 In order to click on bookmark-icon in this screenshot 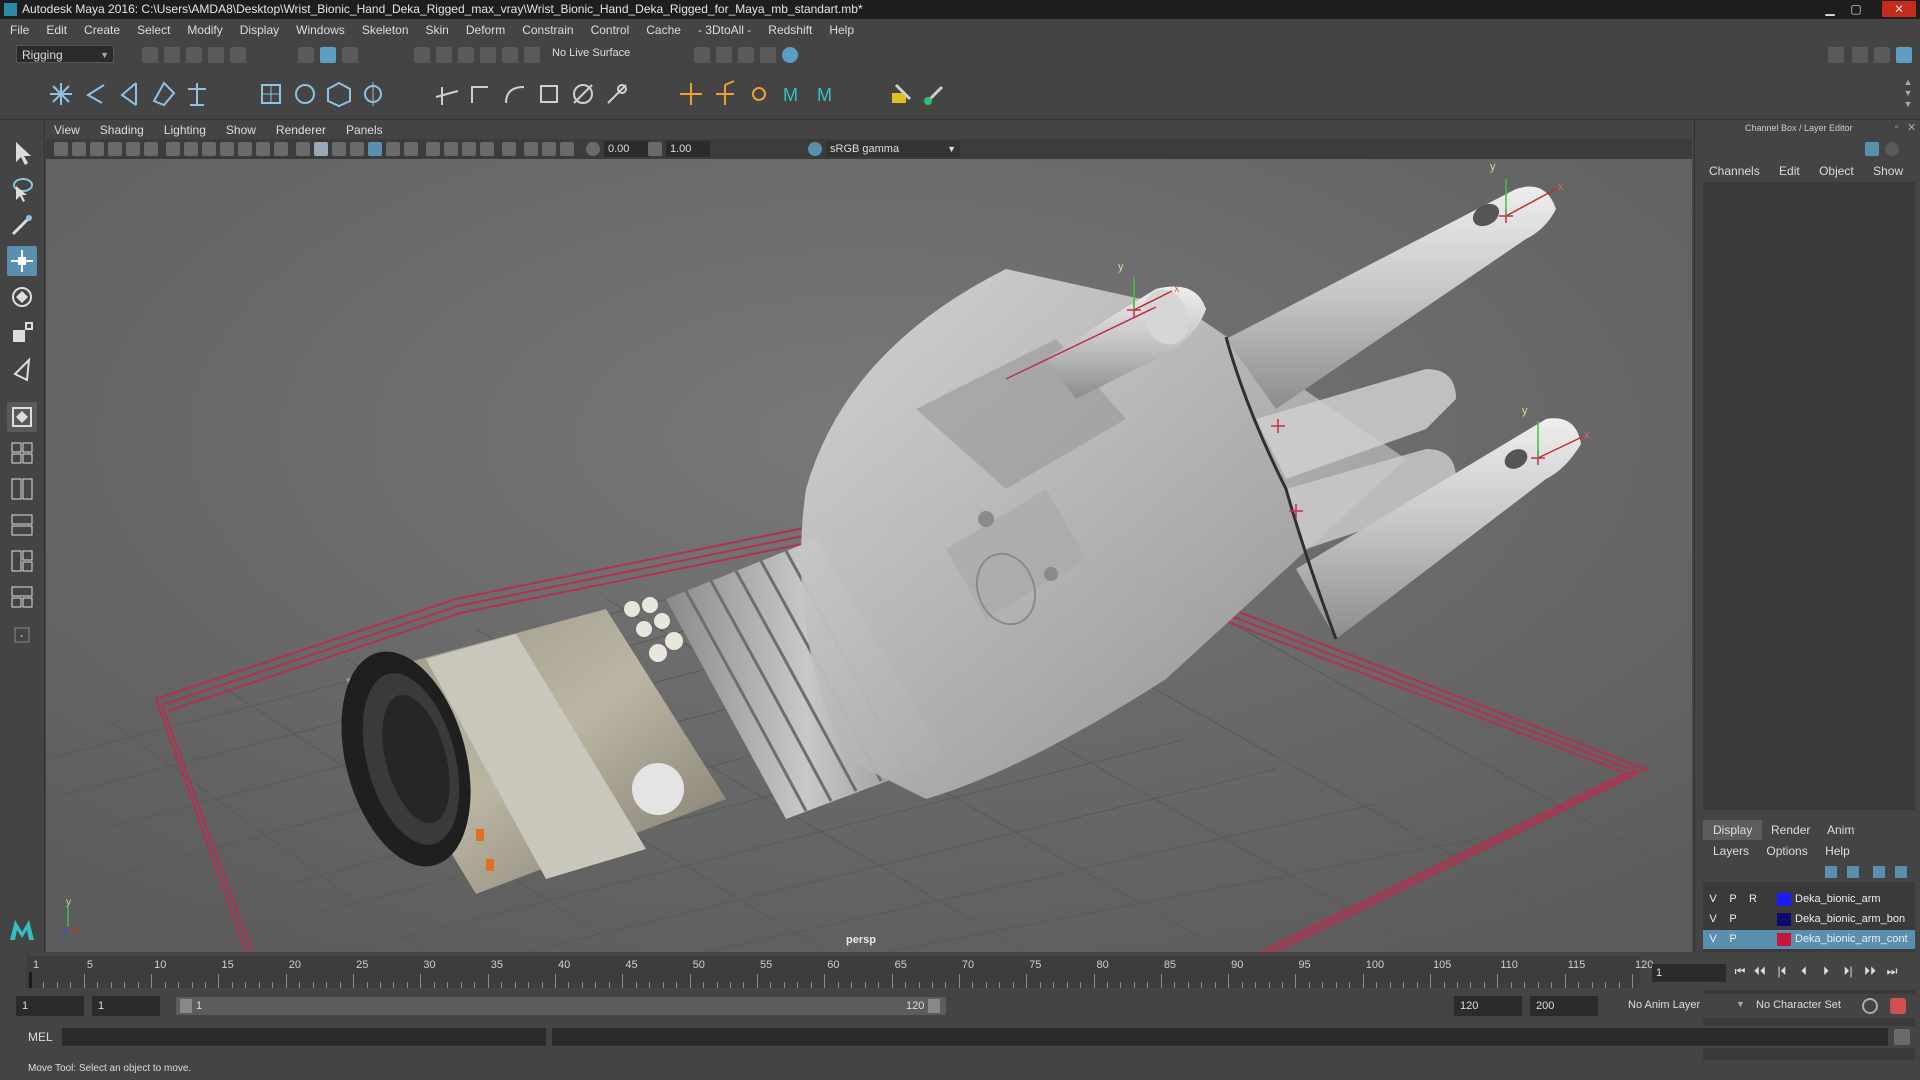, I will do `click(97, 149)`.